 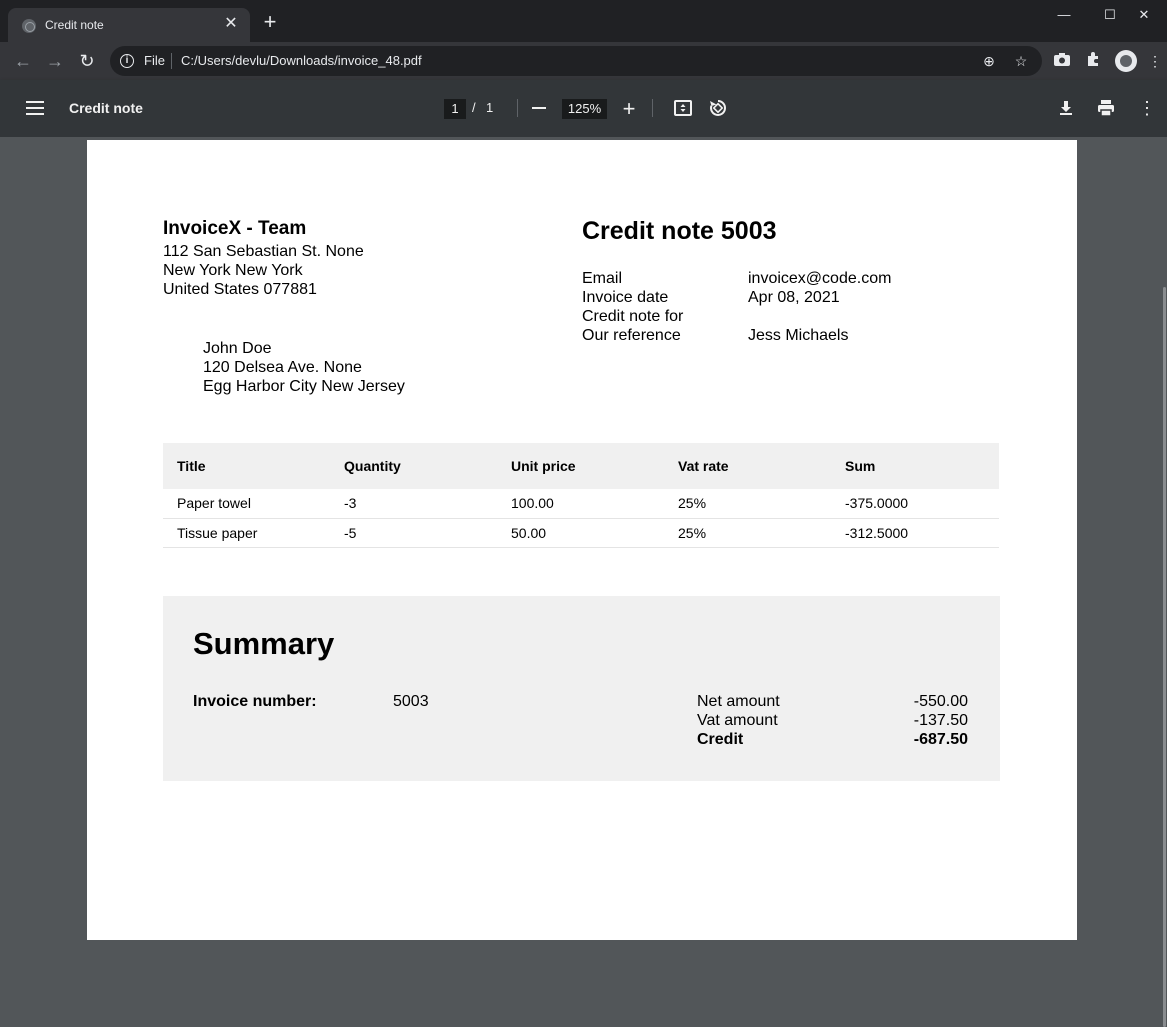 I want to click on column-header: Sum, so click(x=915, y=466).